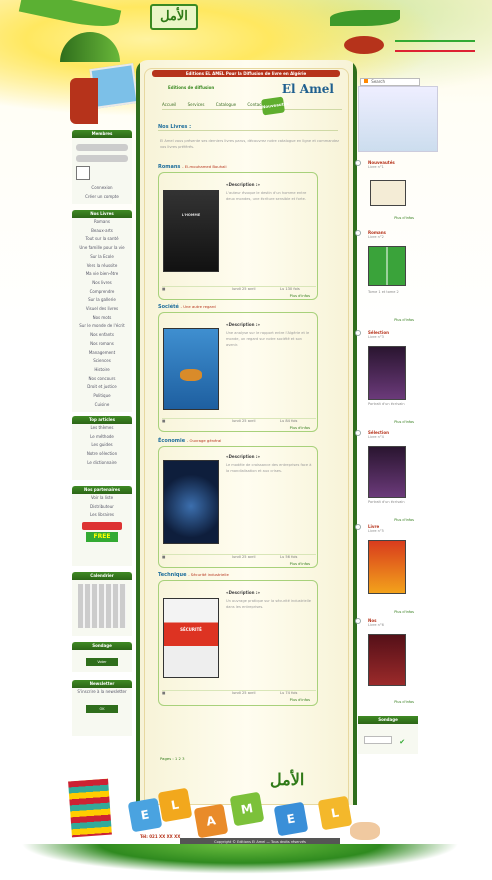 The width and height of the screenshot is (492, 880). I want to click on leaf-decoration, so click(365, 18).